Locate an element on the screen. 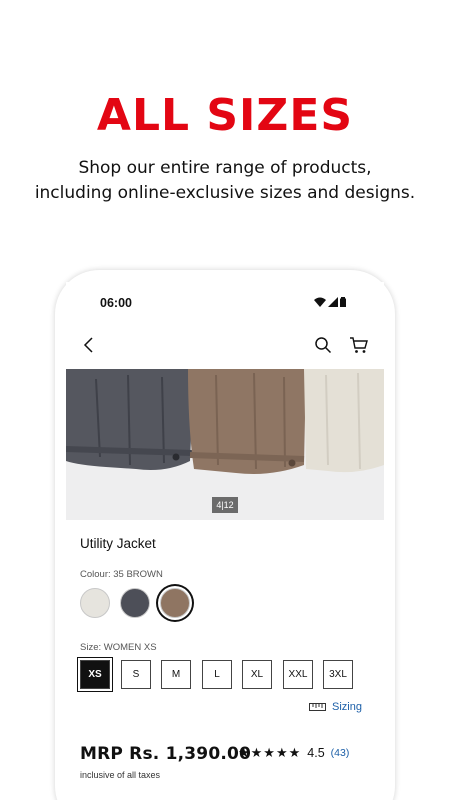 This screenshot has height=800, width=450. size-option-xl: XL is located at coordinates (257, 674).